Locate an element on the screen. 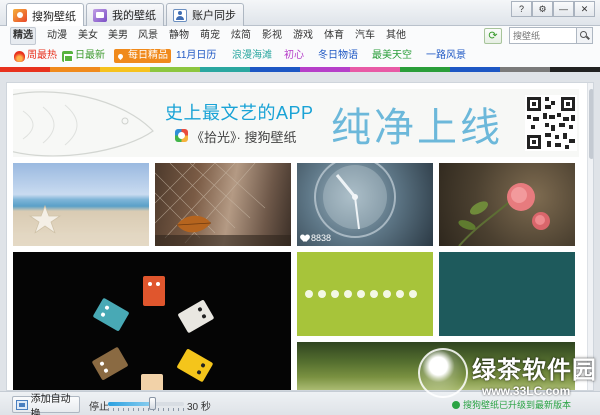  search-input is located at coordinates (543, 35).